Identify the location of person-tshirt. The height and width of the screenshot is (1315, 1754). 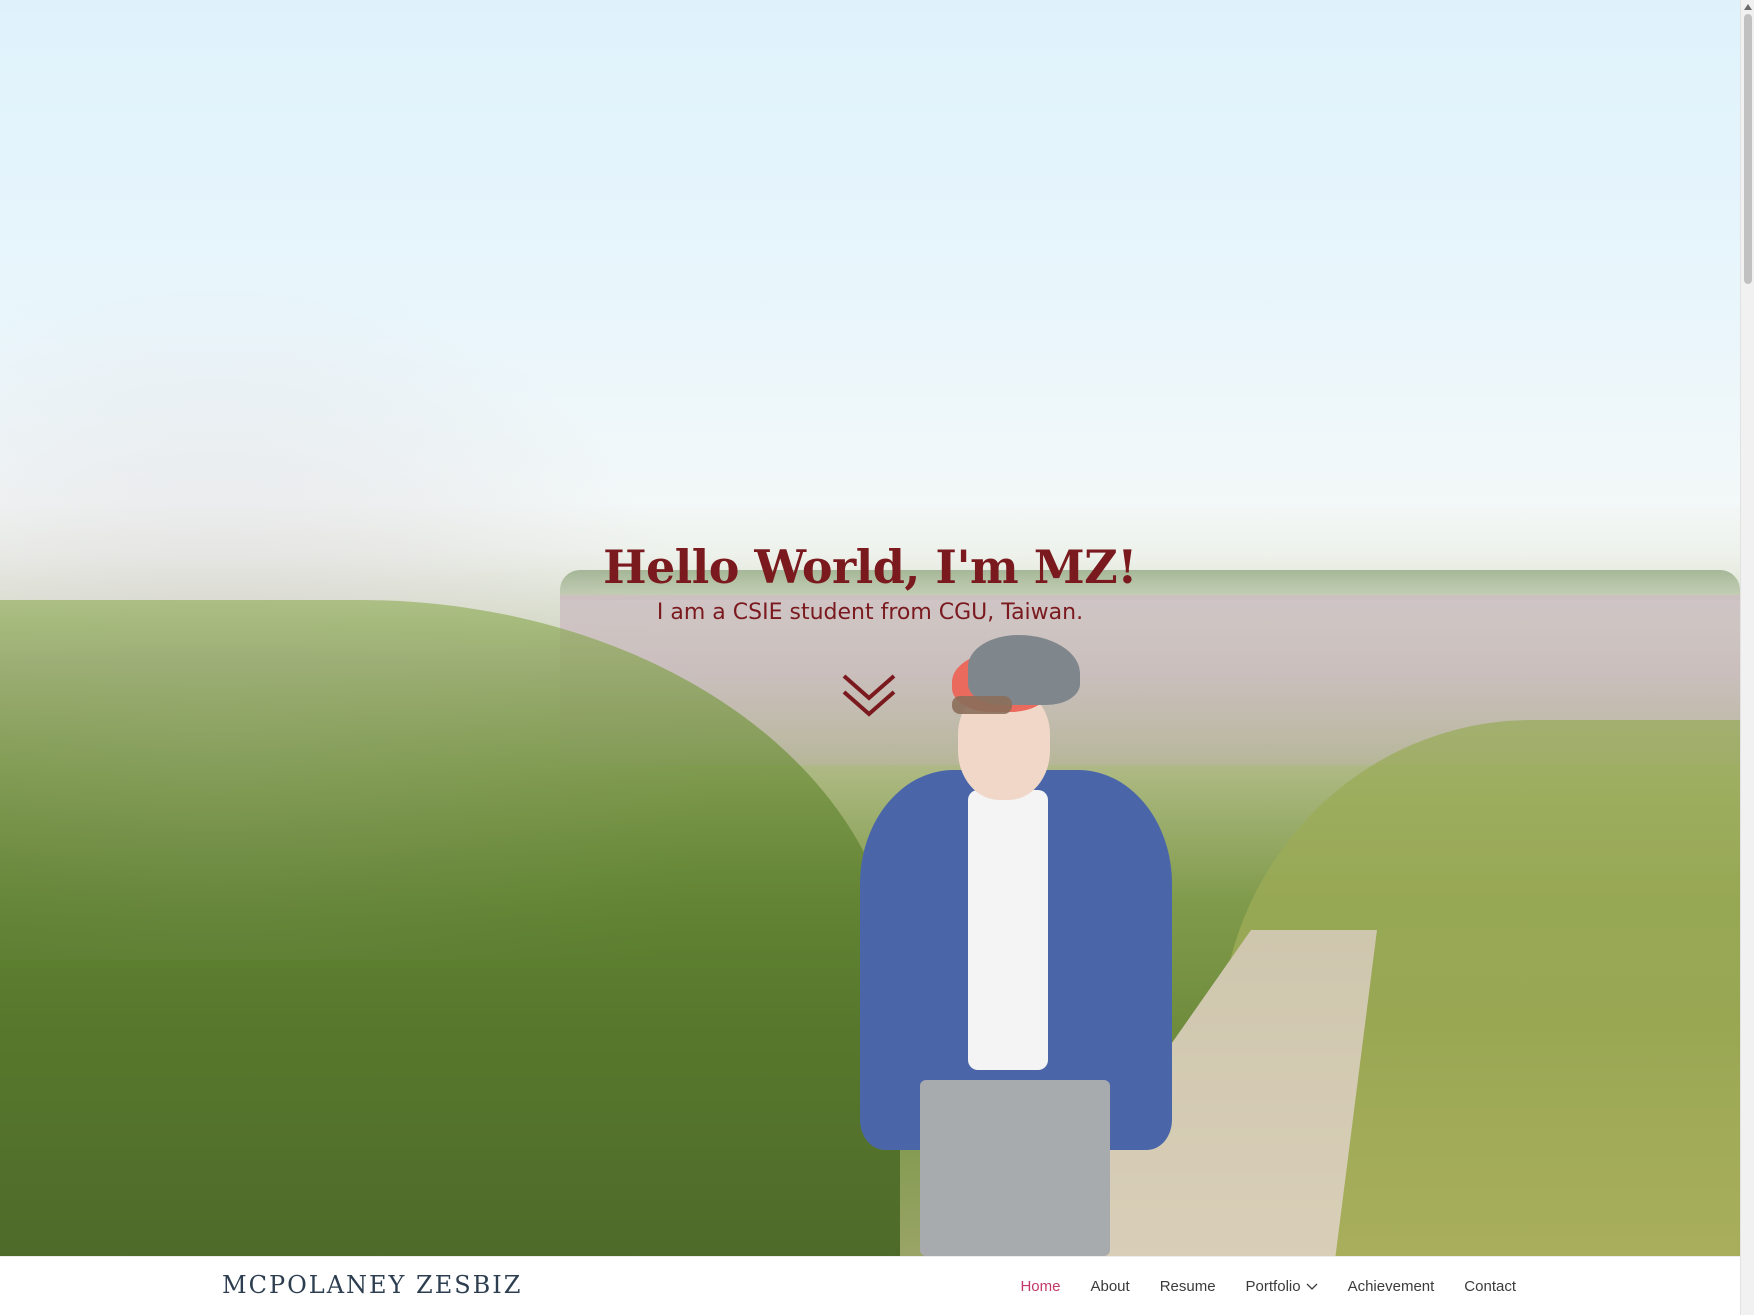
(1008, 930).